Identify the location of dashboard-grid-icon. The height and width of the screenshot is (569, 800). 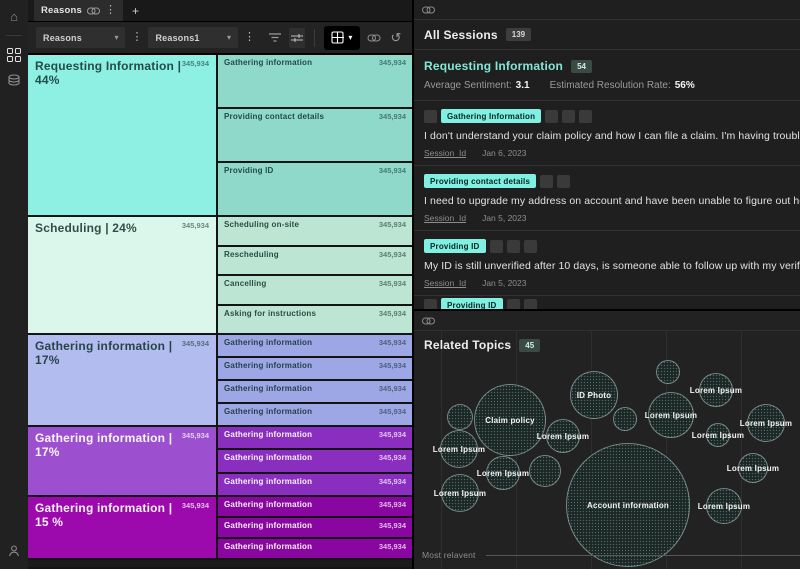
(14, 55).